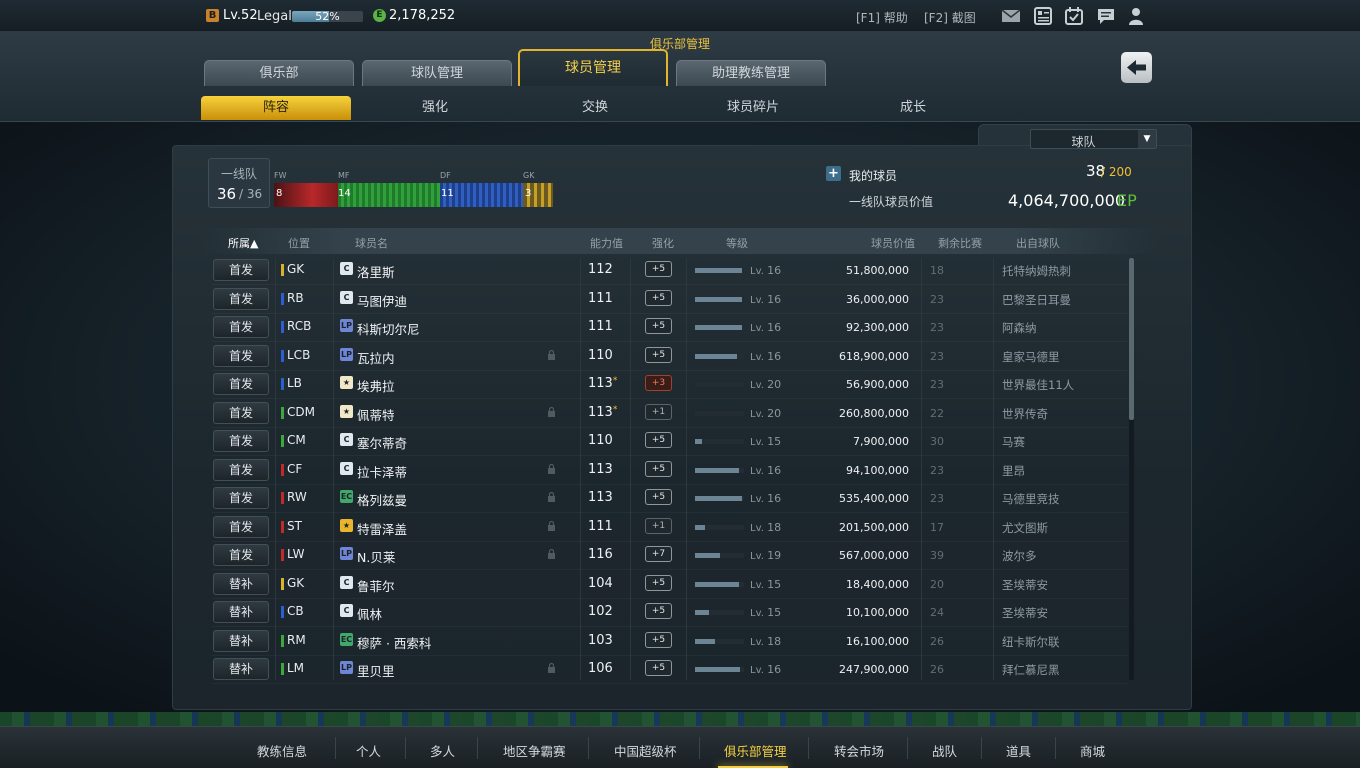 The width and height of the screenshot is (1360, 768). What do you see at coordinates (882, 17) in the screenshot?
I see `help-link: [F1] 帮助` at bounding box center [882, 17].